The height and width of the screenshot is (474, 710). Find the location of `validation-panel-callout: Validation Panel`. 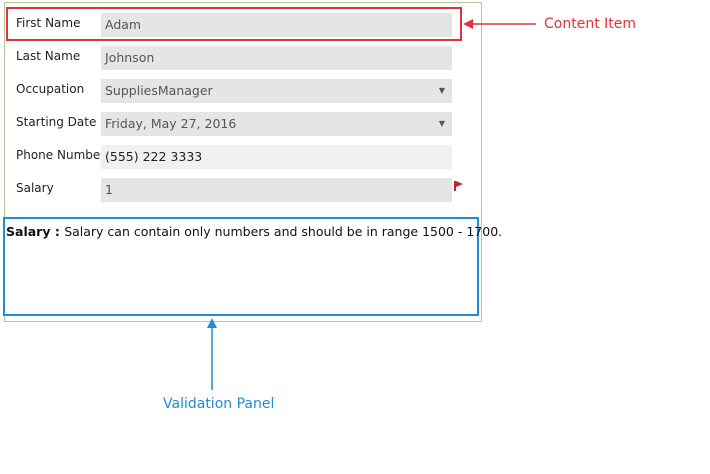

validation-panel-callout: Validation Panel is located at coordinates (219, 404).